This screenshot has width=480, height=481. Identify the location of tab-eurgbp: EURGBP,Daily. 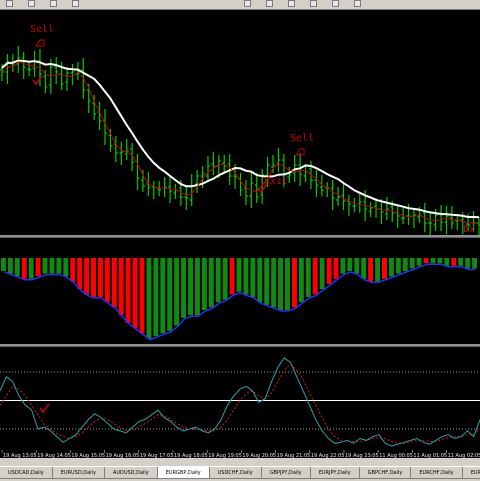
(183, 473).